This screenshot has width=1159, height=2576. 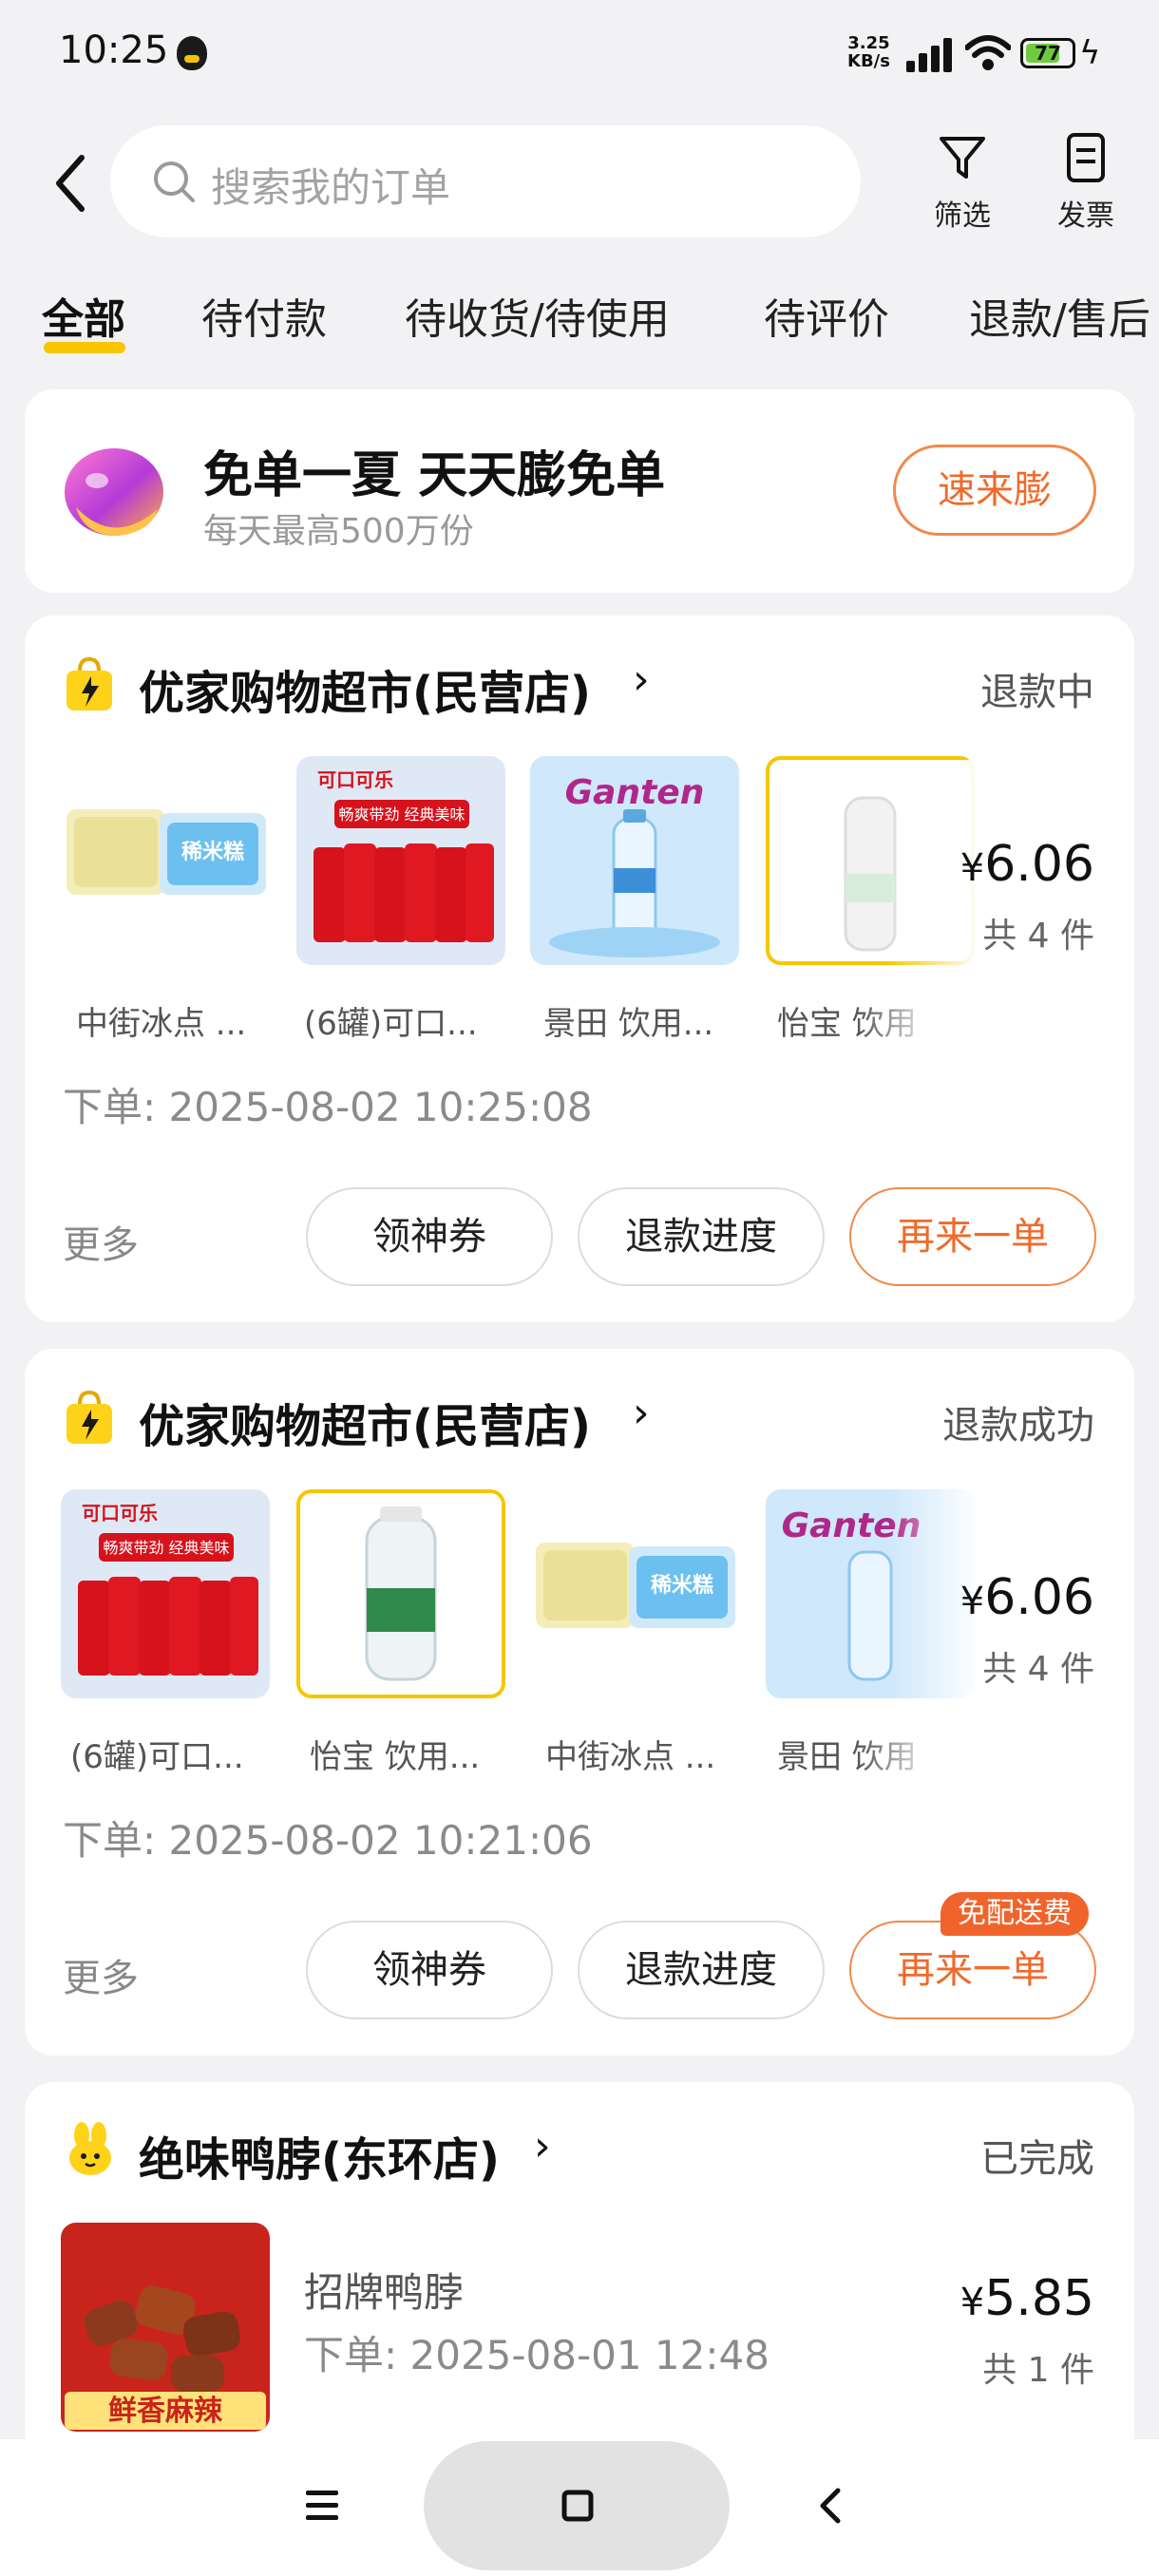 What do you see at coordinates (634, 860) in the screenshot?
I see `product-image-water: Ganten` at bounding box center [634, 860].